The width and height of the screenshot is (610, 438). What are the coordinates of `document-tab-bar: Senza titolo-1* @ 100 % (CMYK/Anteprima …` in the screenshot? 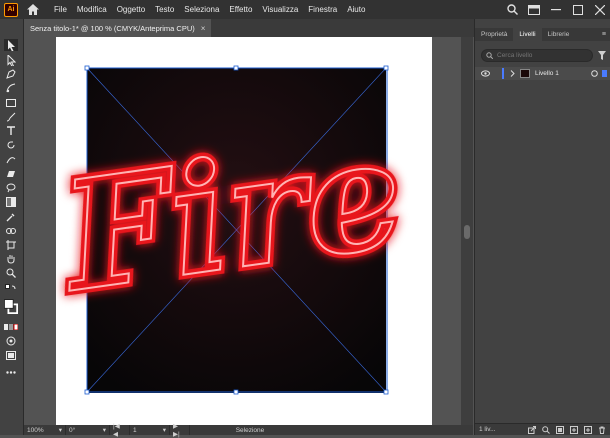 It's located at (249, 28).